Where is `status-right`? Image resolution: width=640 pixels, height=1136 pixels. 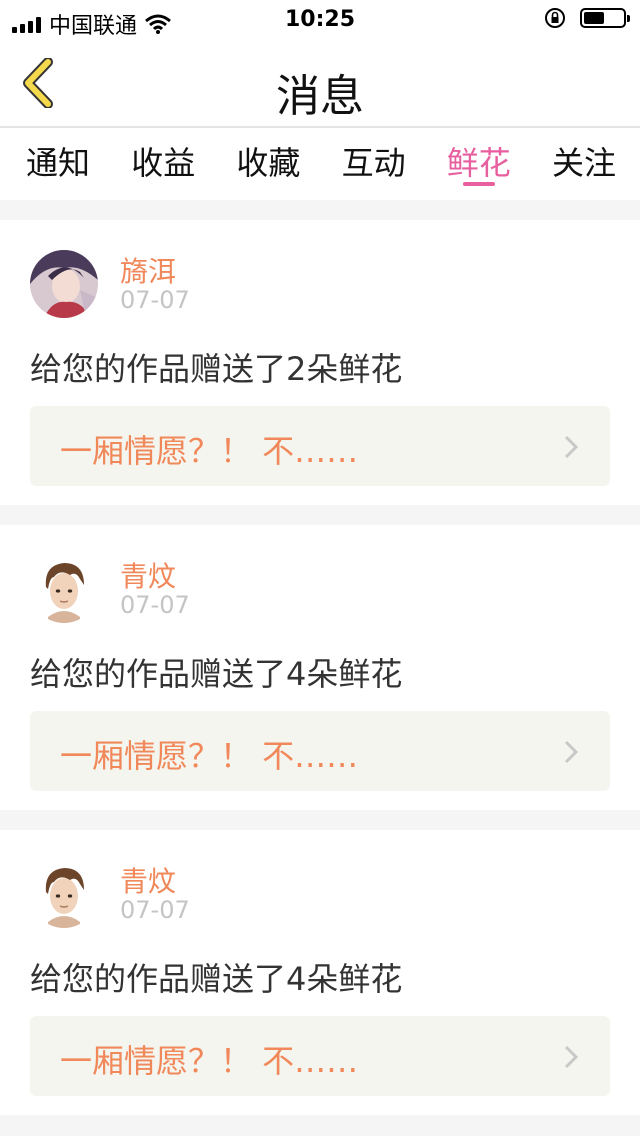
status-right is located at coordinates (587, 18).